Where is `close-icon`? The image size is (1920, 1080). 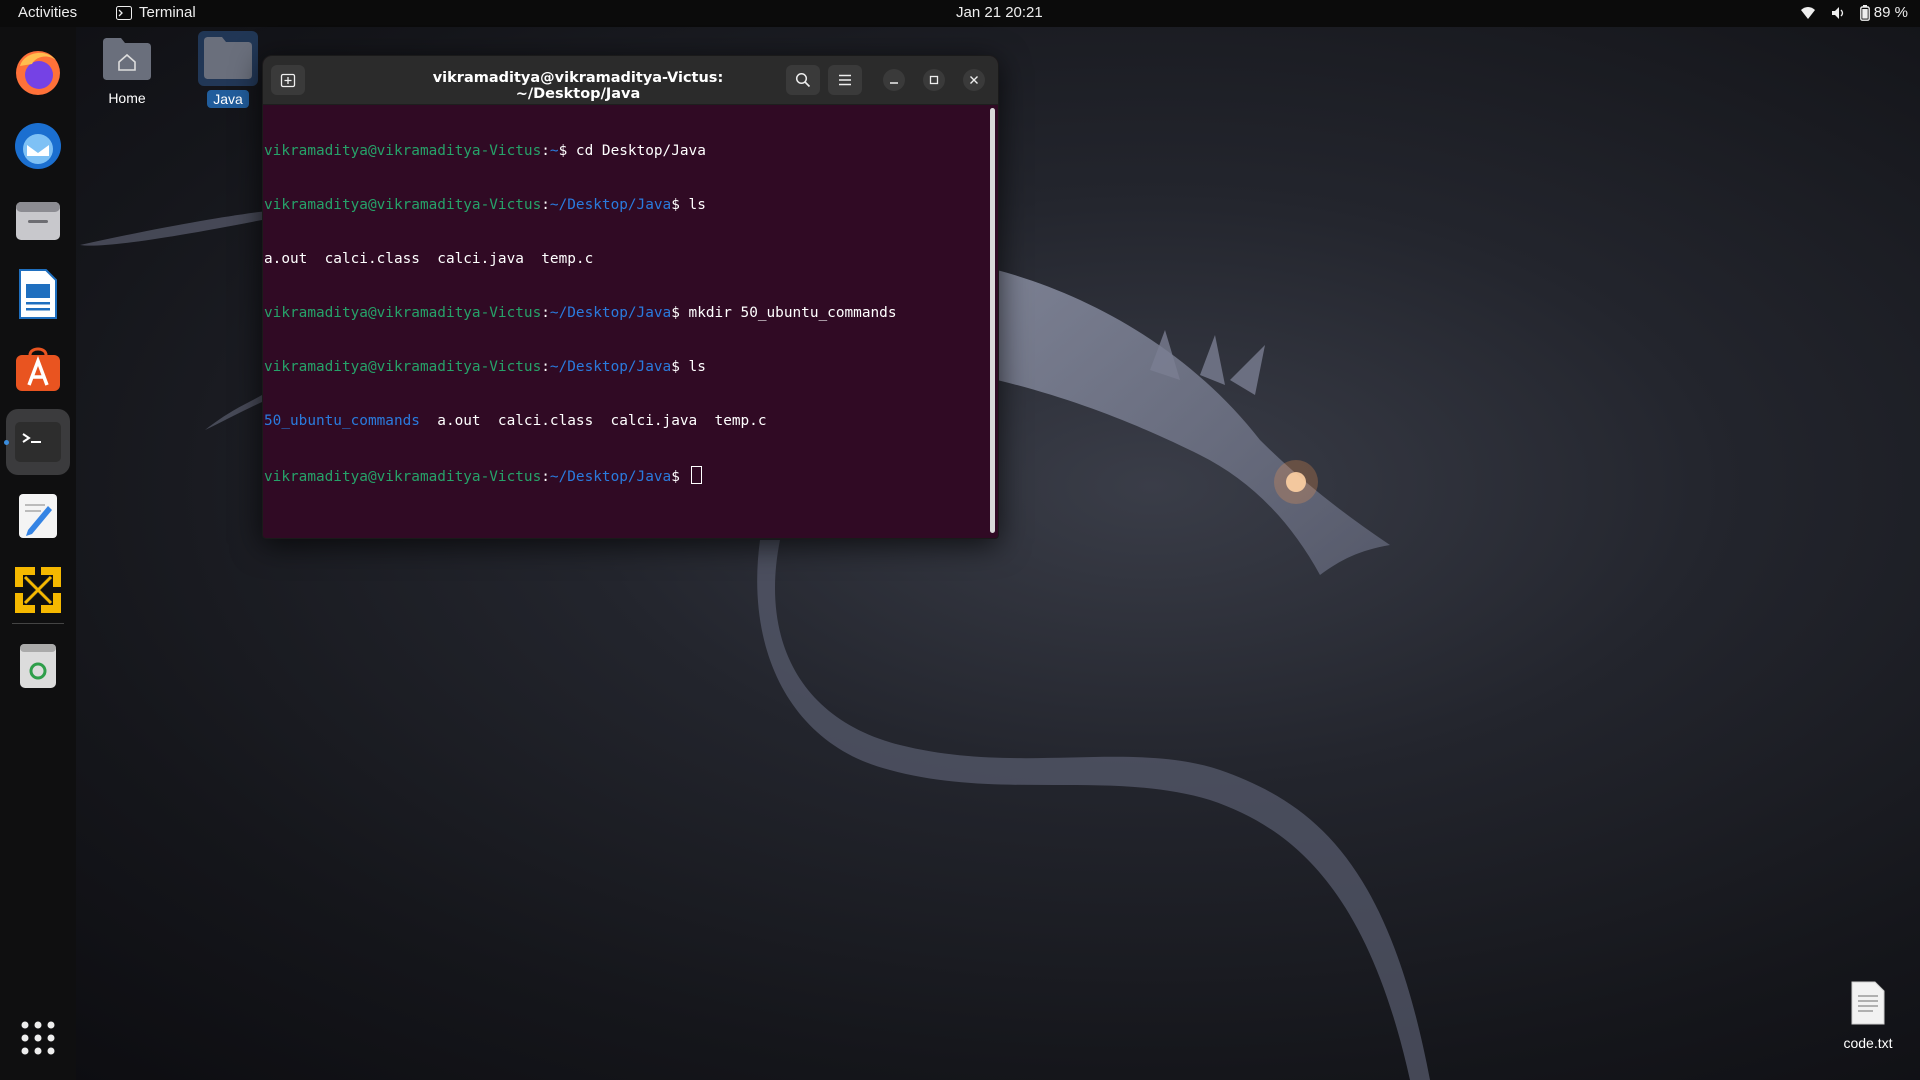
close-icon is located at coordinates (974, 80).